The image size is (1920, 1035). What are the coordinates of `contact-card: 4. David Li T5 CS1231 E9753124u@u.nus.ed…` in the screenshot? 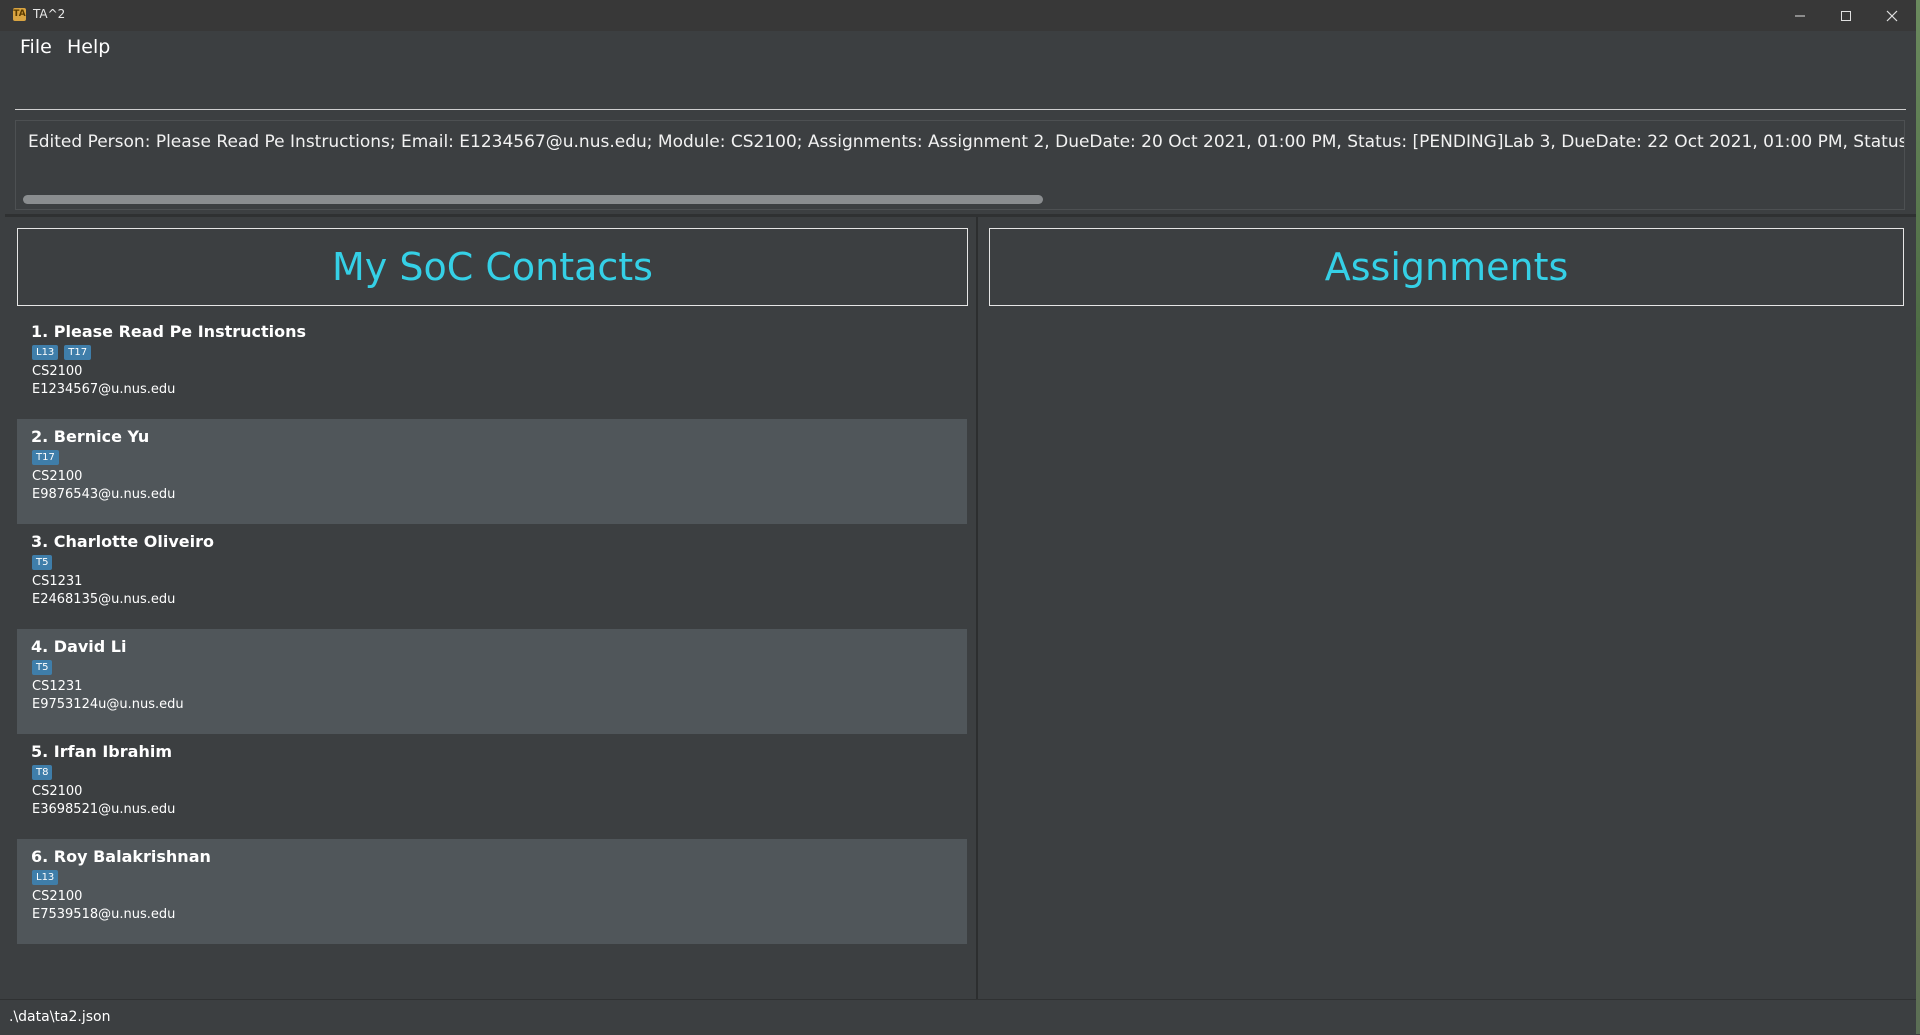 It's located at (492, 681).